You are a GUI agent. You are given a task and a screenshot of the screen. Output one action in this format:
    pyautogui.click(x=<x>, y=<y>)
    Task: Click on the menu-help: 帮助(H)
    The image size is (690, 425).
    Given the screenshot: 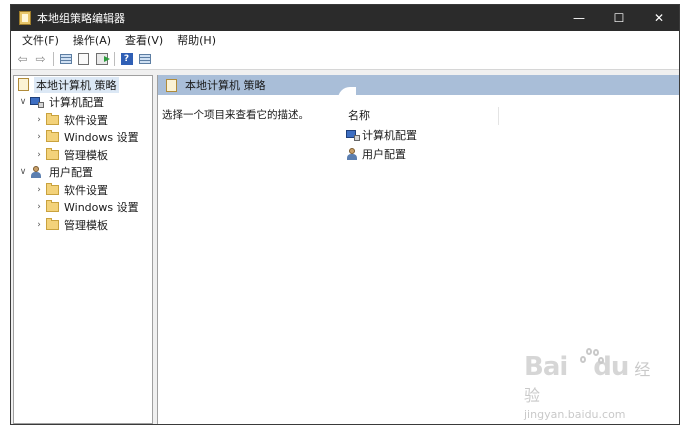 What is the action you would take?
    pyautogui.click(x=196, y=40)
    